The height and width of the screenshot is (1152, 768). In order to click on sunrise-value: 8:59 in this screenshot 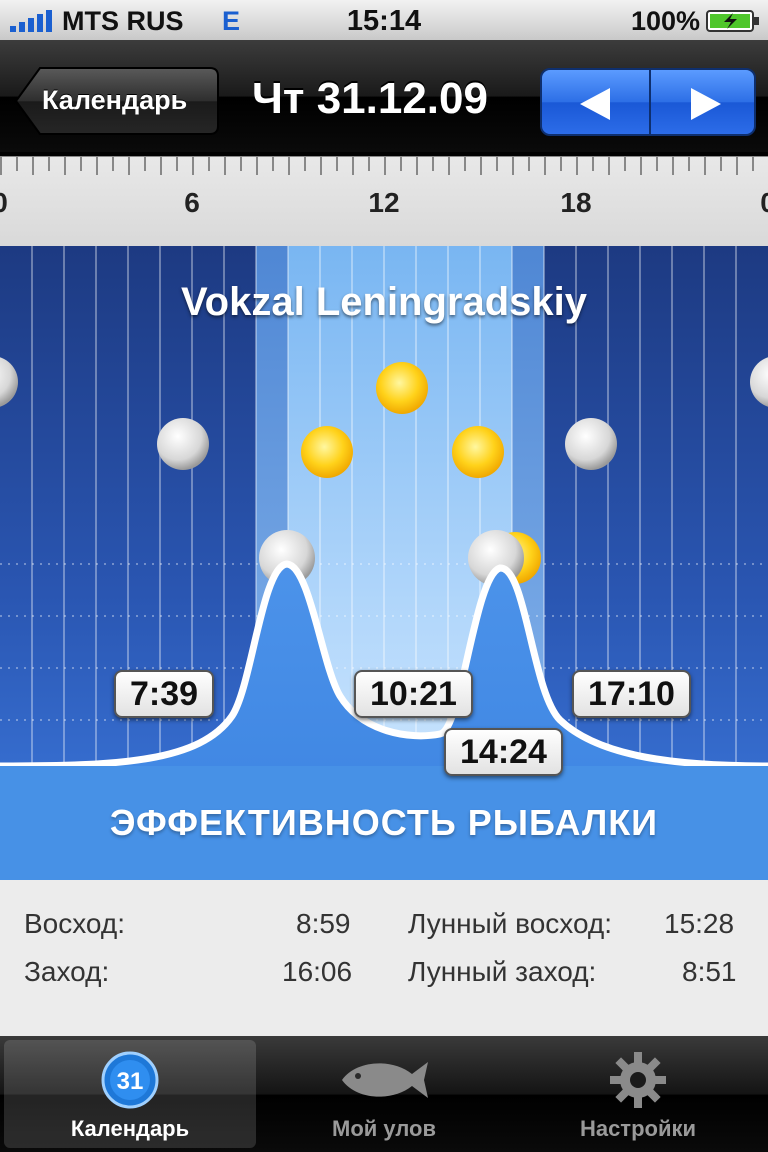, I will do `click(323, 923)`.